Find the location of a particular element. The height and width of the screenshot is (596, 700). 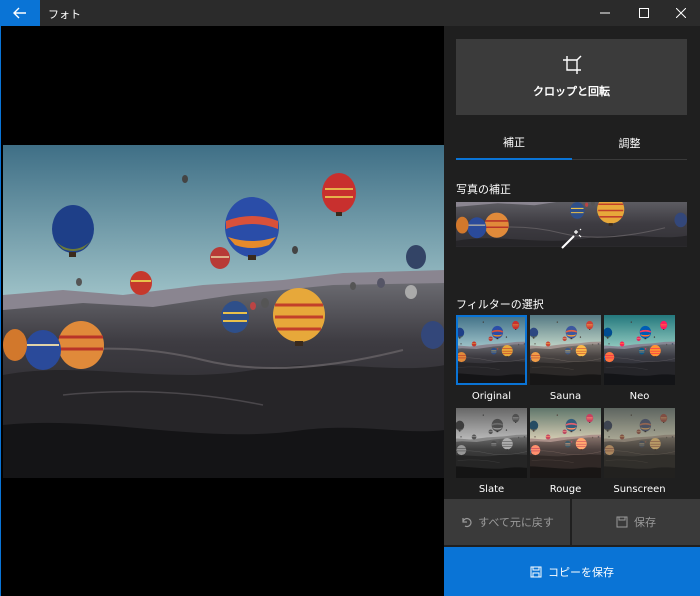

close-icon is located at coordinates (681, 13).